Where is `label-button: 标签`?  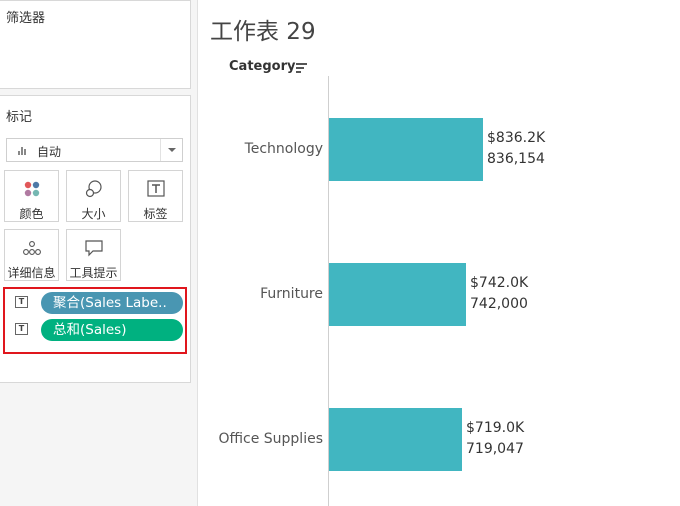
label-button: 标签 is located at coordinates (155, 196).